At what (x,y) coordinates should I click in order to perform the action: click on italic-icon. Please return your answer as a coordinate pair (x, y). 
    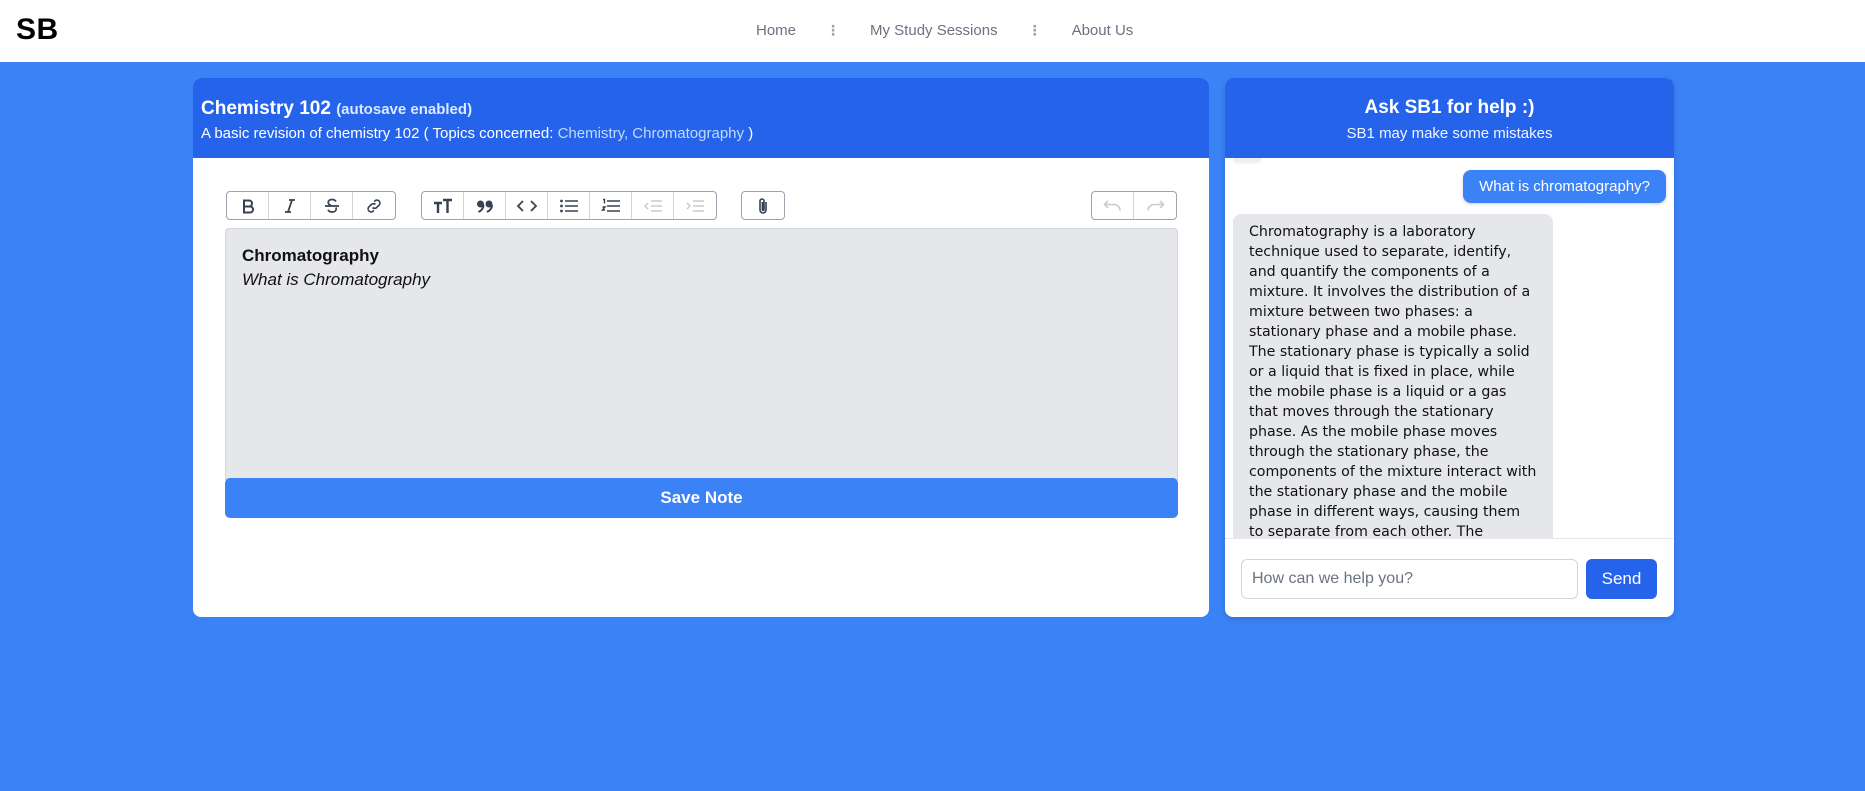
    Looking at the image, I should click on (289, 205).